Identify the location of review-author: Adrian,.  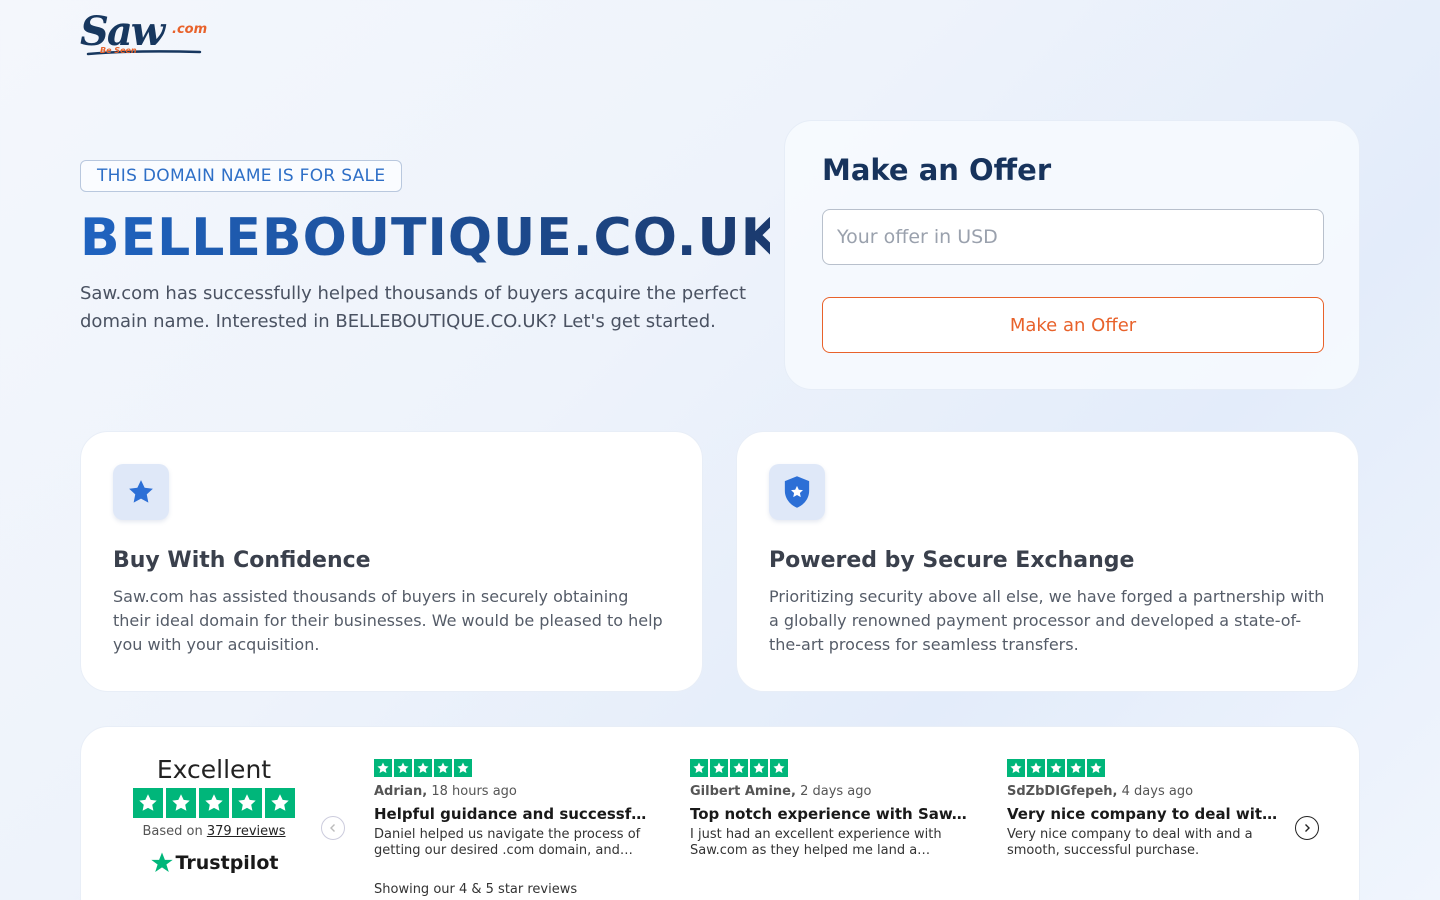
(401, 791).